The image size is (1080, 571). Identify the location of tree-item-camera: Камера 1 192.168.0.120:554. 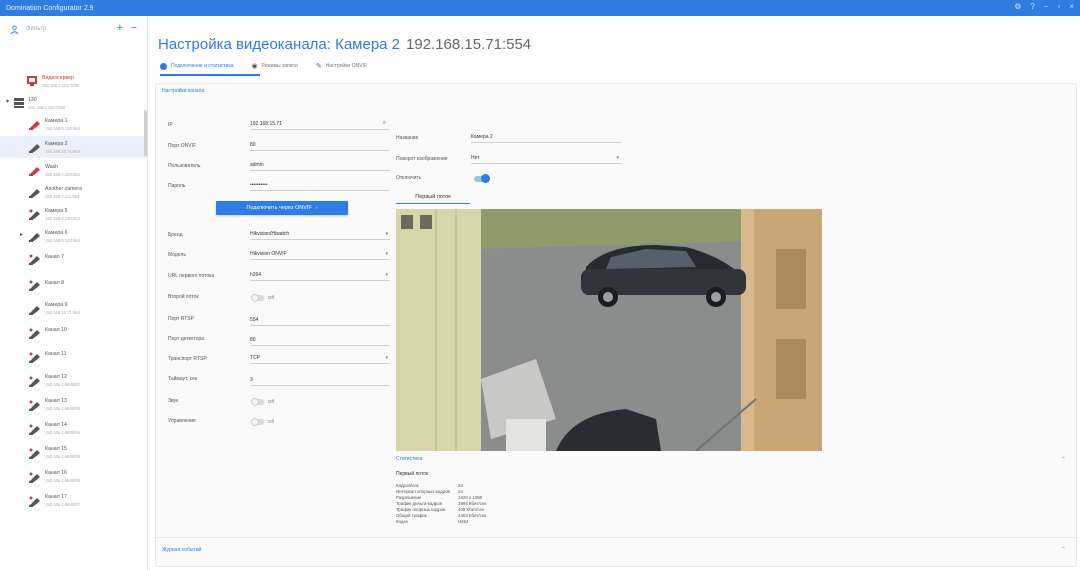
(73, 124).